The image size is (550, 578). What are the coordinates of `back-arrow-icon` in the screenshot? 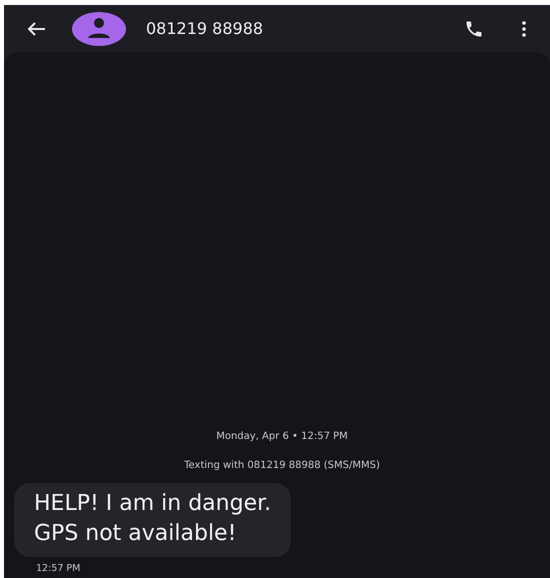 It's located at (36, 28).